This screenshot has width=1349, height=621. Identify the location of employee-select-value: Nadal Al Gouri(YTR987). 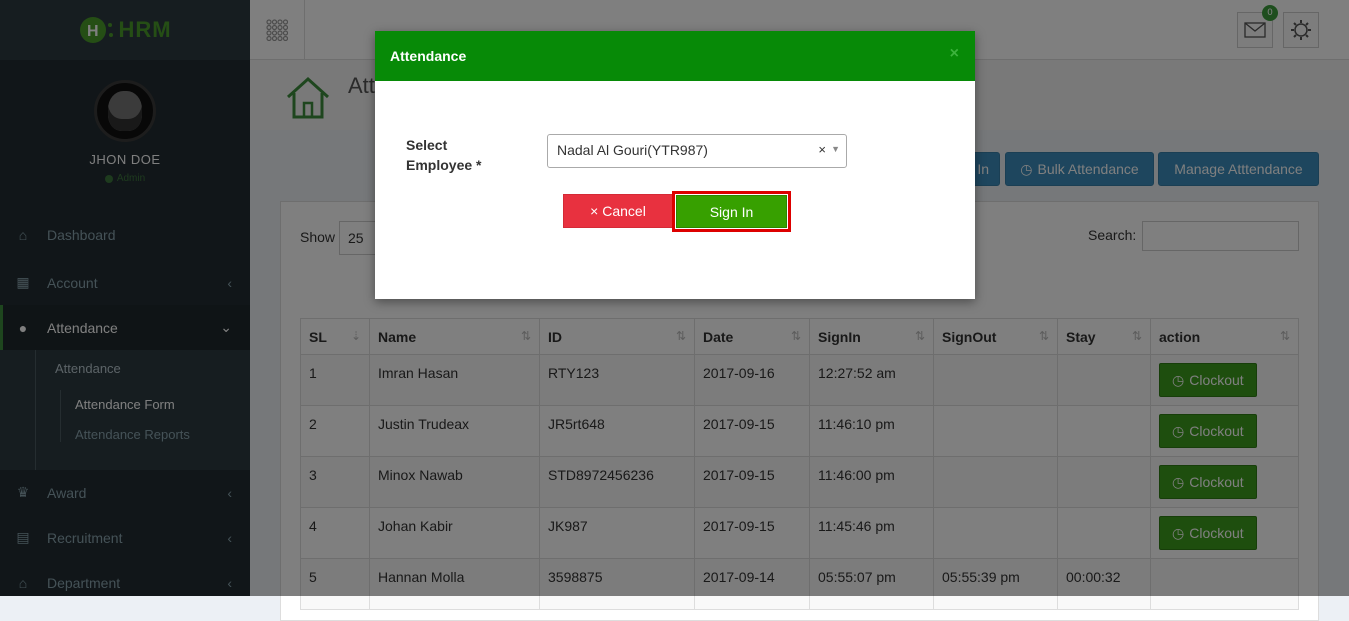
(632, 150).